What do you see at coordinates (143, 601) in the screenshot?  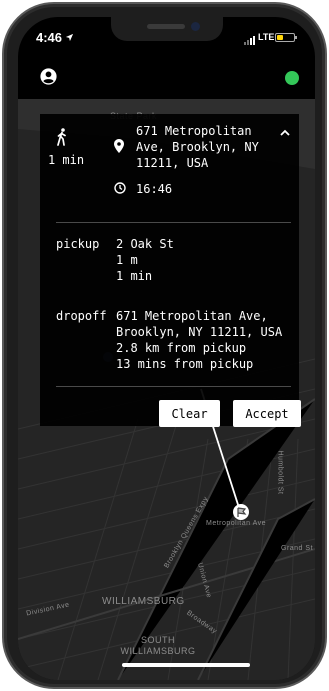 I see `map-label: WILLIAMSBURG` at bounding box center [143, 601].